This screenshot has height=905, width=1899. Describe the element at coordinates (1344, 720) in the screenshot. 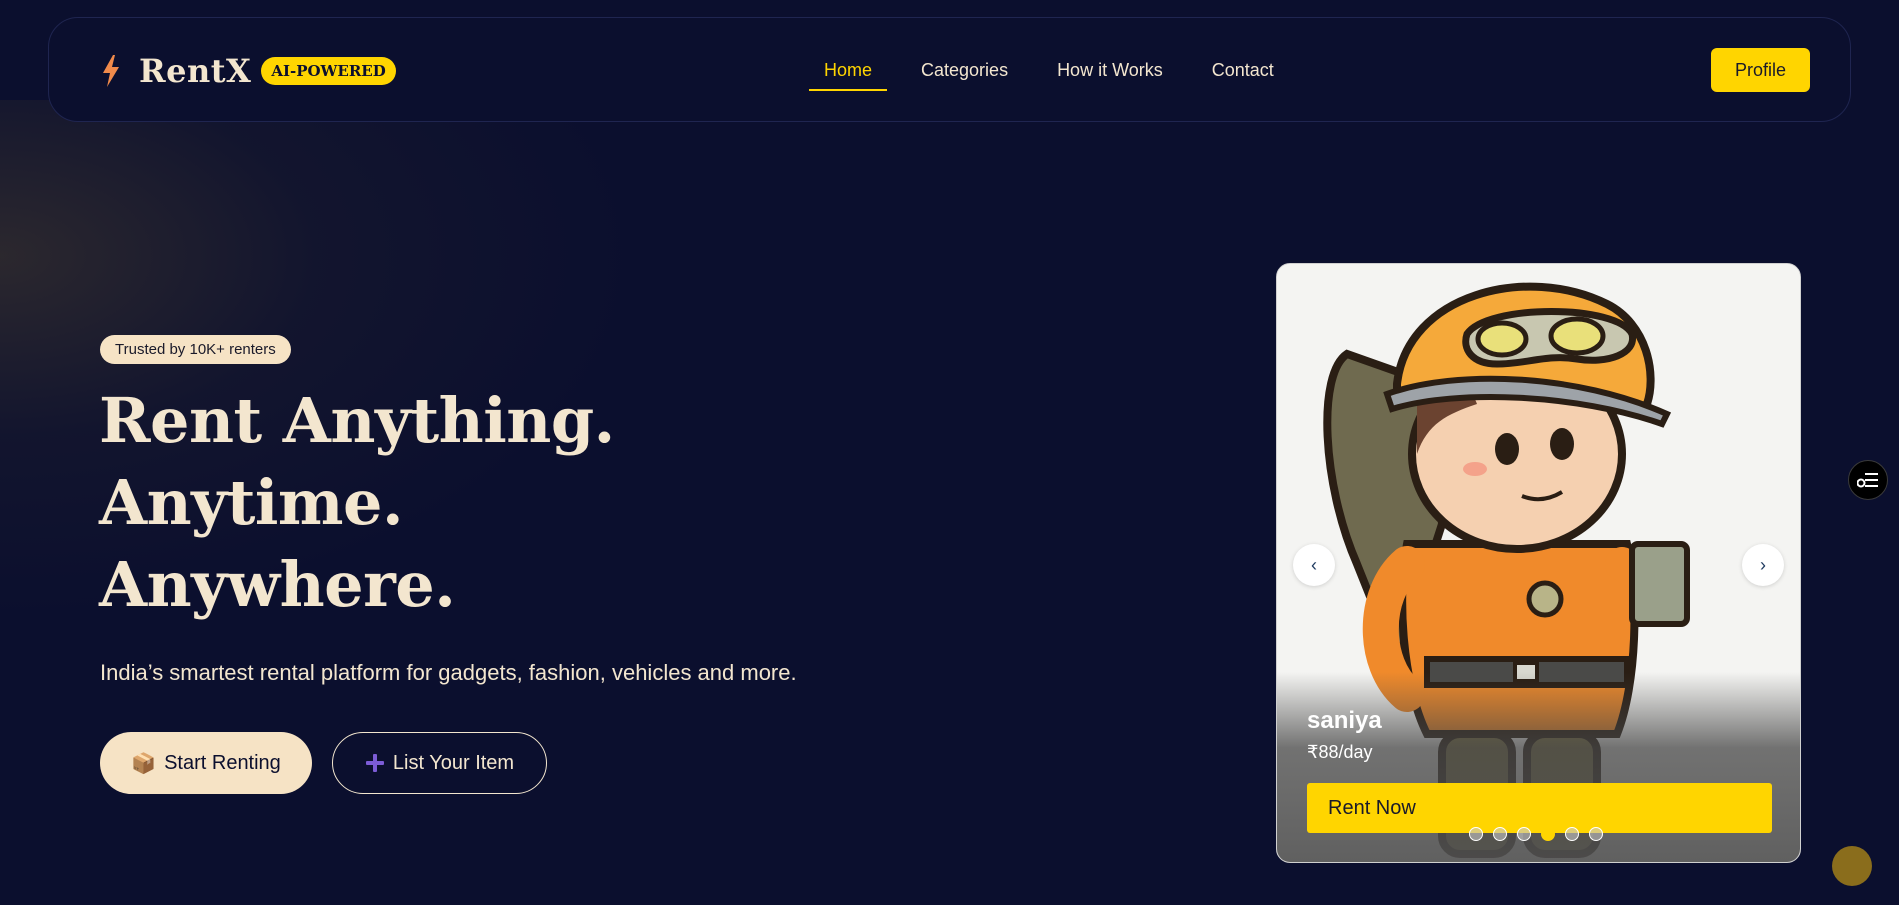

I see `item-name: saniya` at that location.